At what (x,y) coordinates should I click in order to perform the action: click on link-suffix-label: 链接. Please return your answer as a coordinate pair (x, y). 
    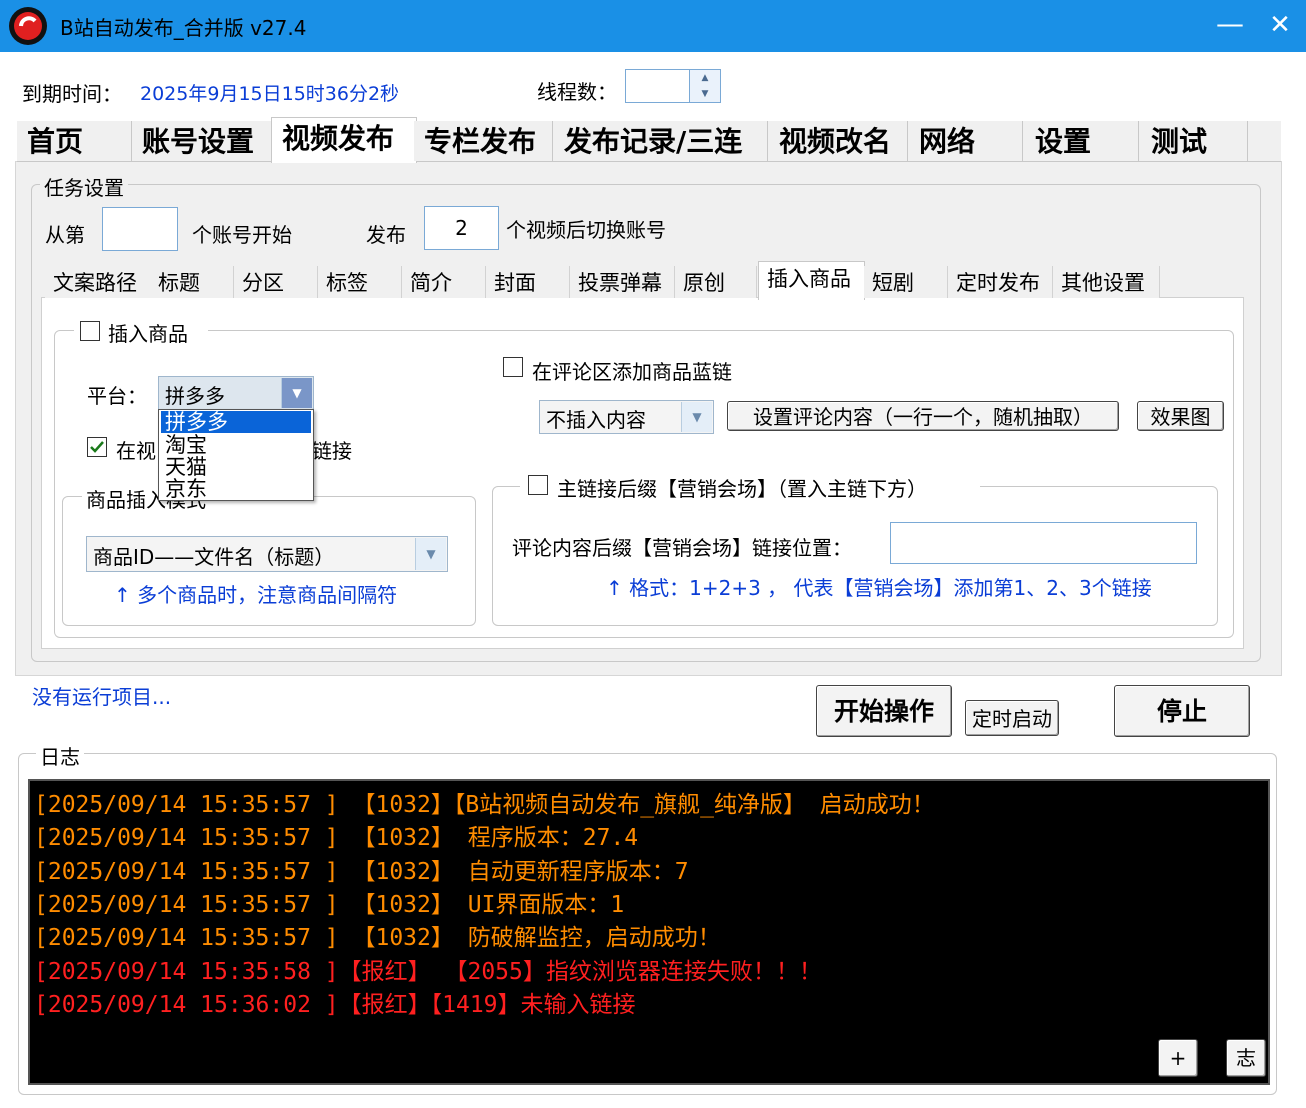
    Looking at the image, I should click on (332, 451).